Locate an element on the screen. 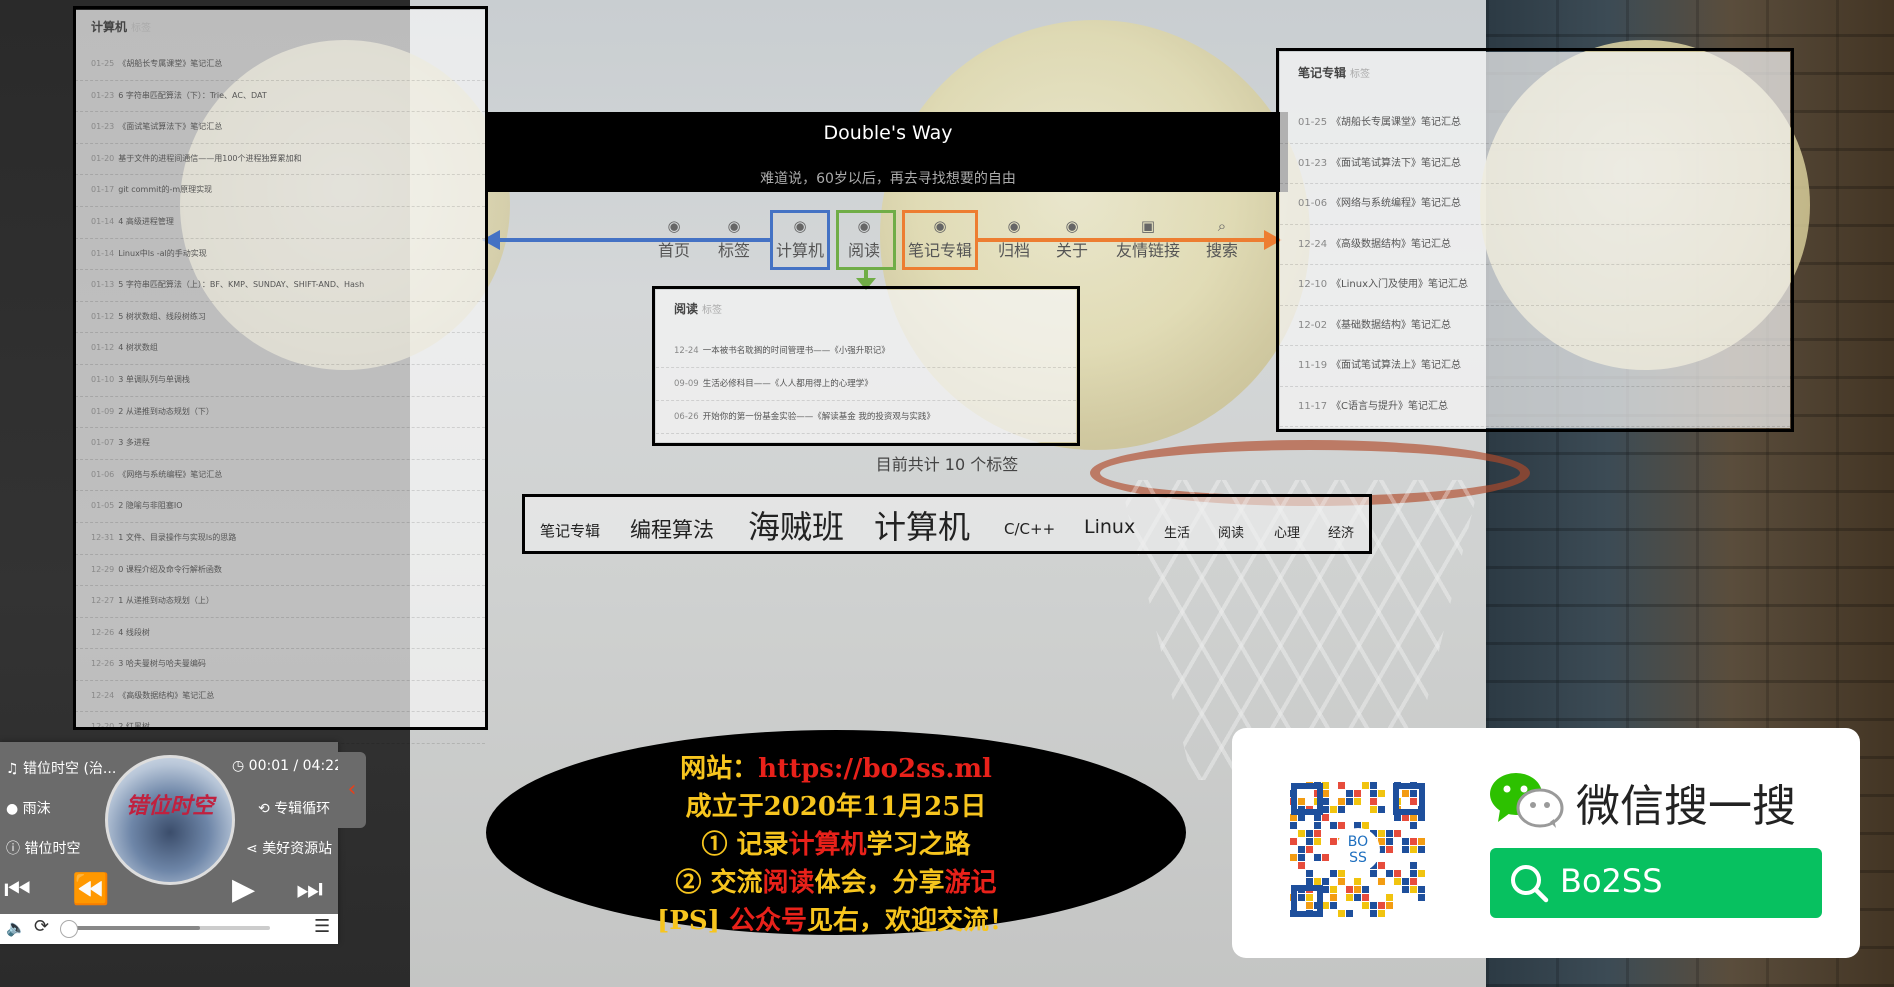 The height and width of the screenshot is (987, 1894). album-cover-image is located at coordinates (170, 820).